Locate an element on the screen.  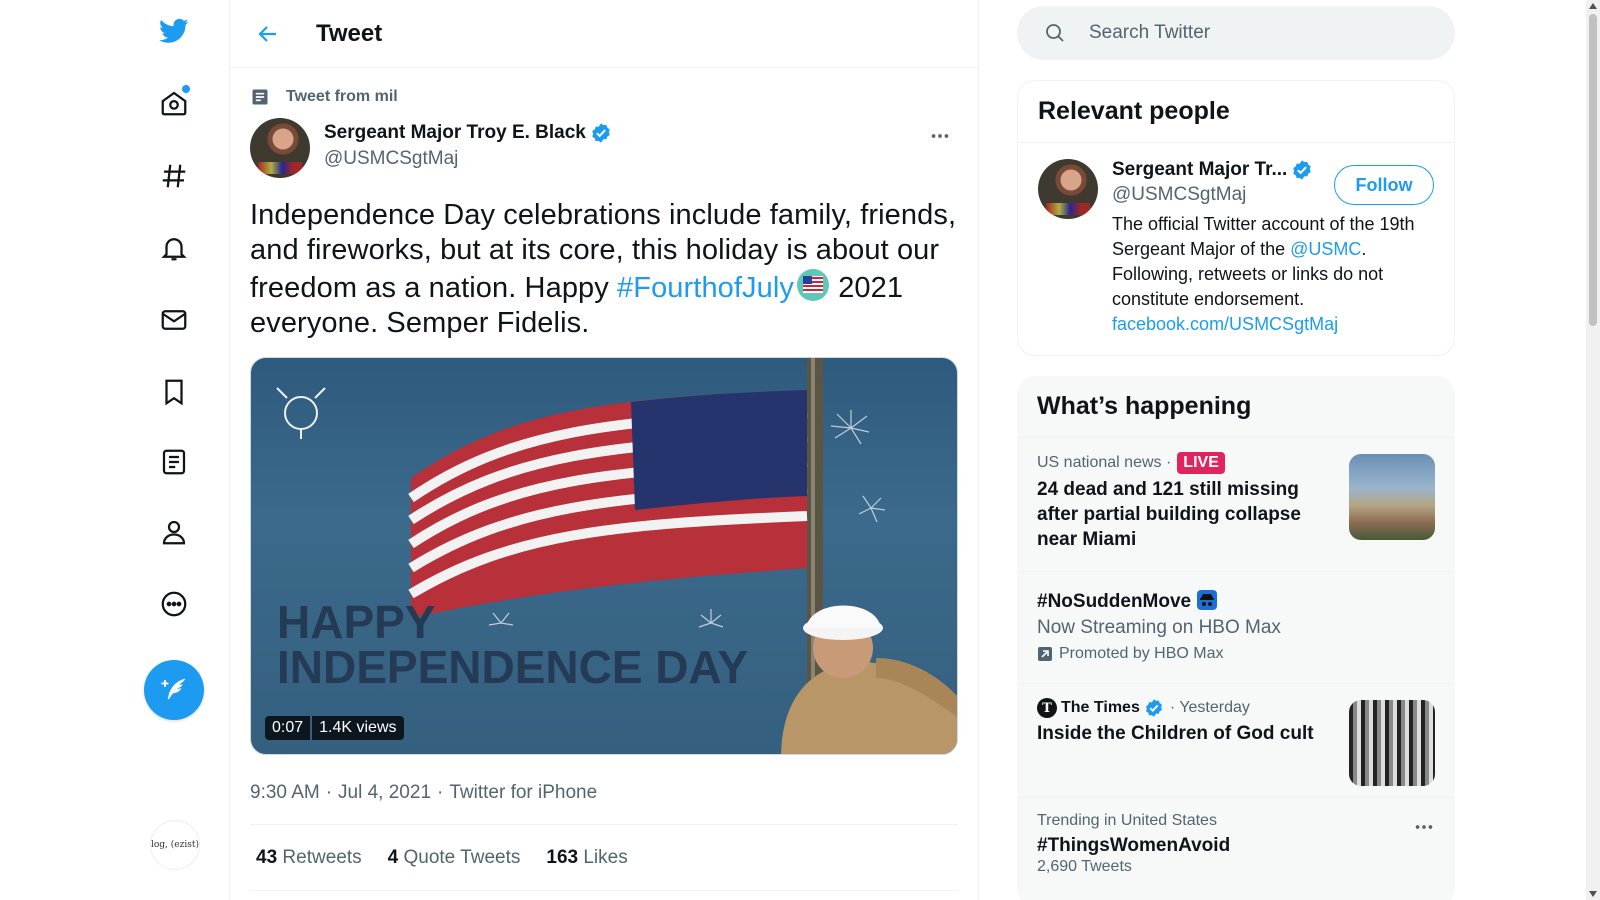
home-icon is located at coordinates (174, 103).